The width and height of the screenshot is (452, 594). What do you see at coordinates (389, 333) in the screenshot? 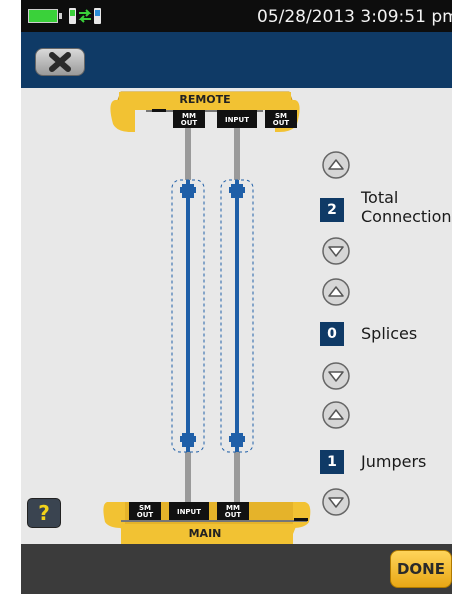
I see `splices-label: Splices` at bounding box center [389, 333].